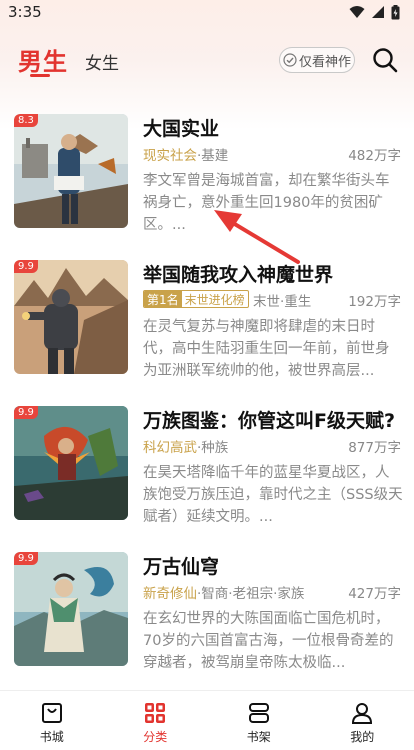 The image size is (414, 750). Describe the element at coordinates (374, 594) in the screenshot. I see `word-count: 427万字` at that location.